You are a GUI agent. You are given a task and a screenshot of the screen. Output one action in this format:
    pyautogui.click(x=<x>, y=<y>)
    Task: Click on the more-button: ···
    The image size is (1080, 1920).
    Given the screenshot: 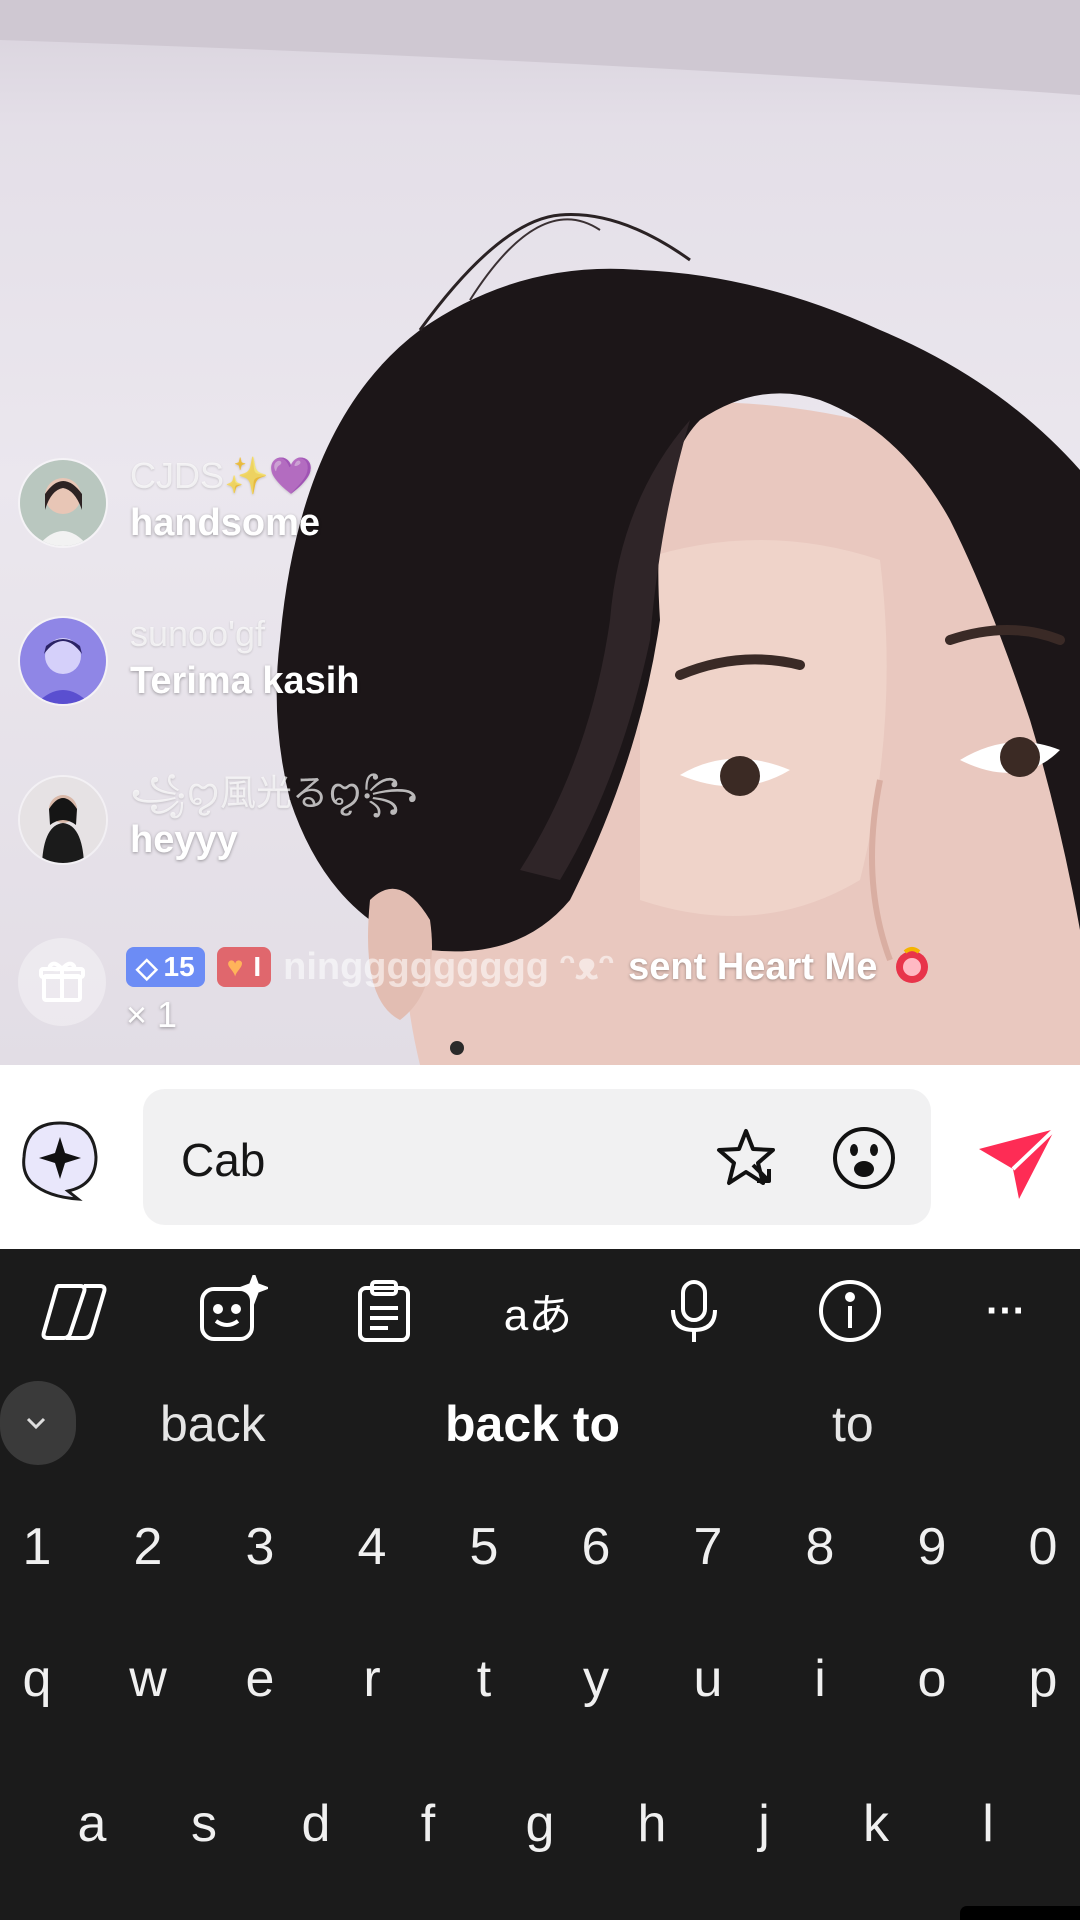 What is the action you would take?
    pyautogui.click(x=1006, y=1311)
    